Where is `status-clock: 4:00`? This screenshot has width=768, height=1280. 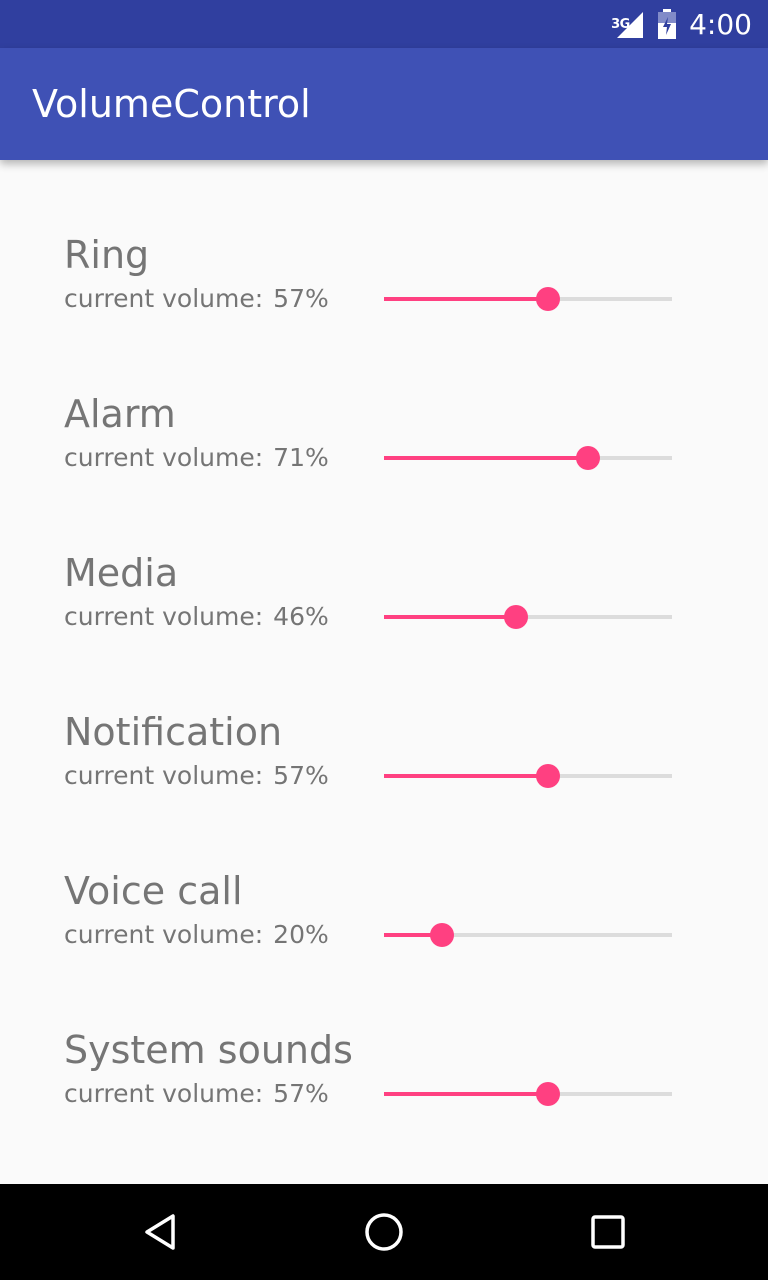 status-clock: 4:00 is located at coordinates (720, 24).